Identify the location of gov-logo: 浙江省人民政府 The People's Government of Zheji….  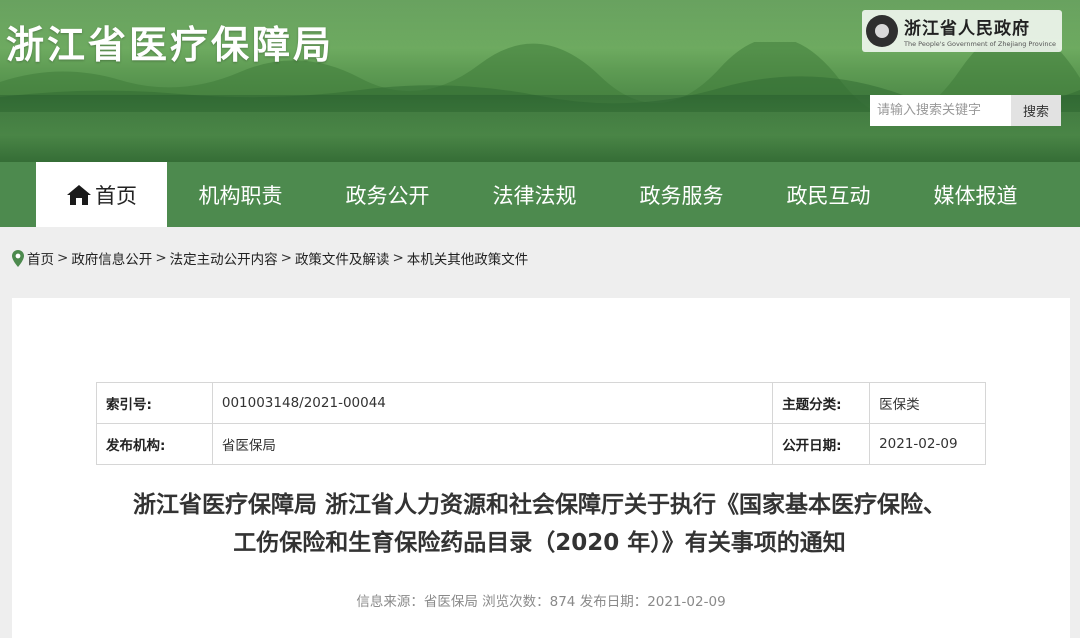
(962, 31).